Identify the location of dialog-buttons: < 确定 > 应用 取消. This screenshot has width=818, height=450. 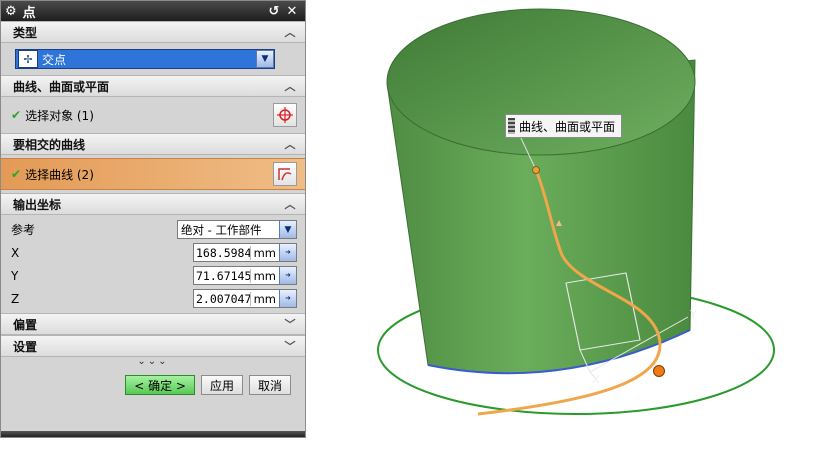
(153, 382).